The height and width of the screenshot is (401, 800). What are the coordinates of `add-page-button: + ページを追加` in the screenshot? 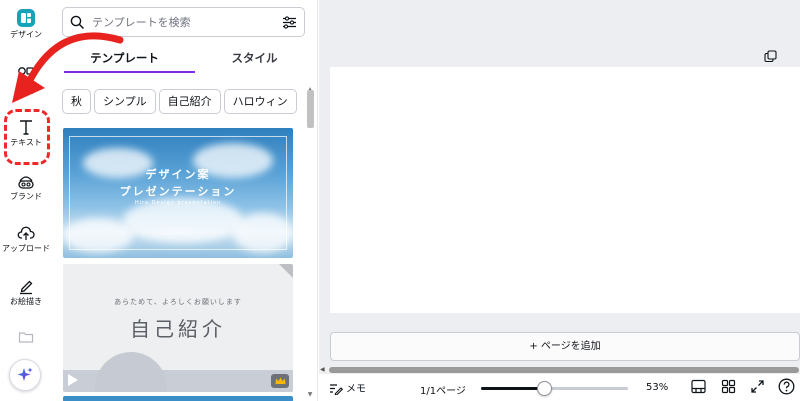 It's located at (565, 346).